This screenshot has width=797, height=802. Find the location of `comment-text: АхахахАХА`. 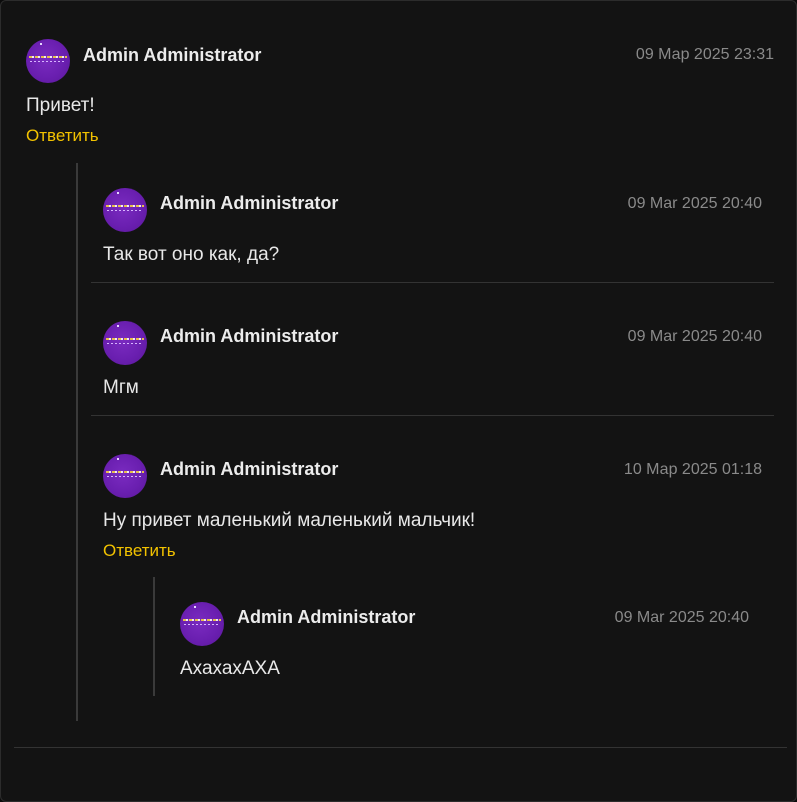

comment-text: АхахахАХА is located at coordinates (230, 668).